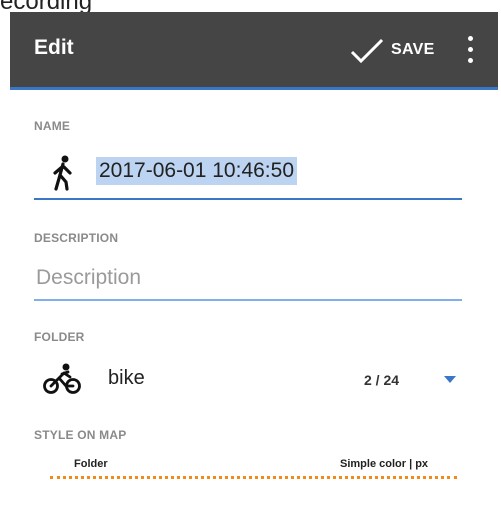  What do you see at coordinates (248, 199) in the screenshot?
I see `name-field-underline` at bounding box center [248, 199].